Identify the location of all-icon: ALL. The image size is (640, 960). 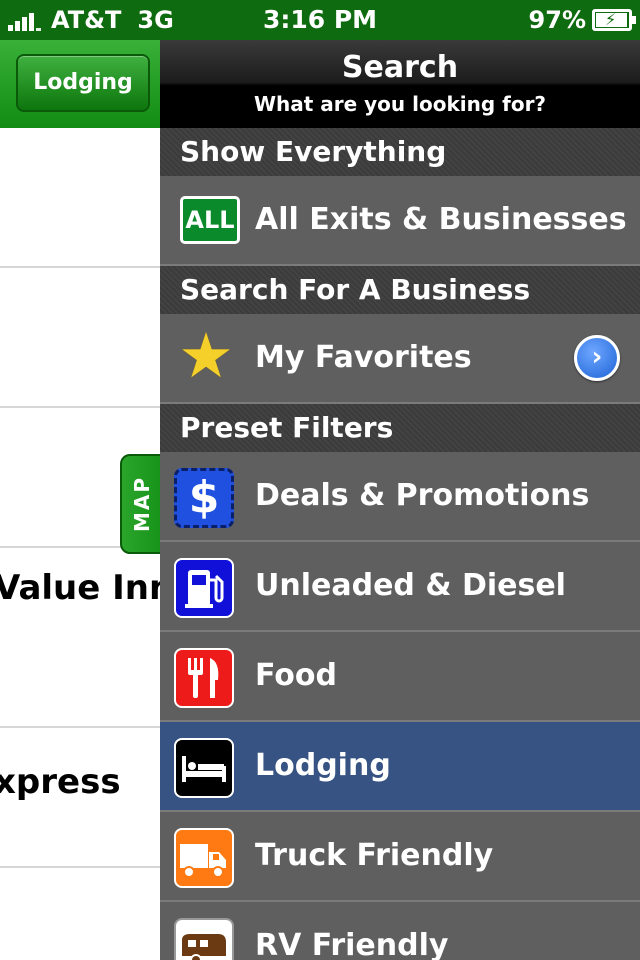
(210, 220).